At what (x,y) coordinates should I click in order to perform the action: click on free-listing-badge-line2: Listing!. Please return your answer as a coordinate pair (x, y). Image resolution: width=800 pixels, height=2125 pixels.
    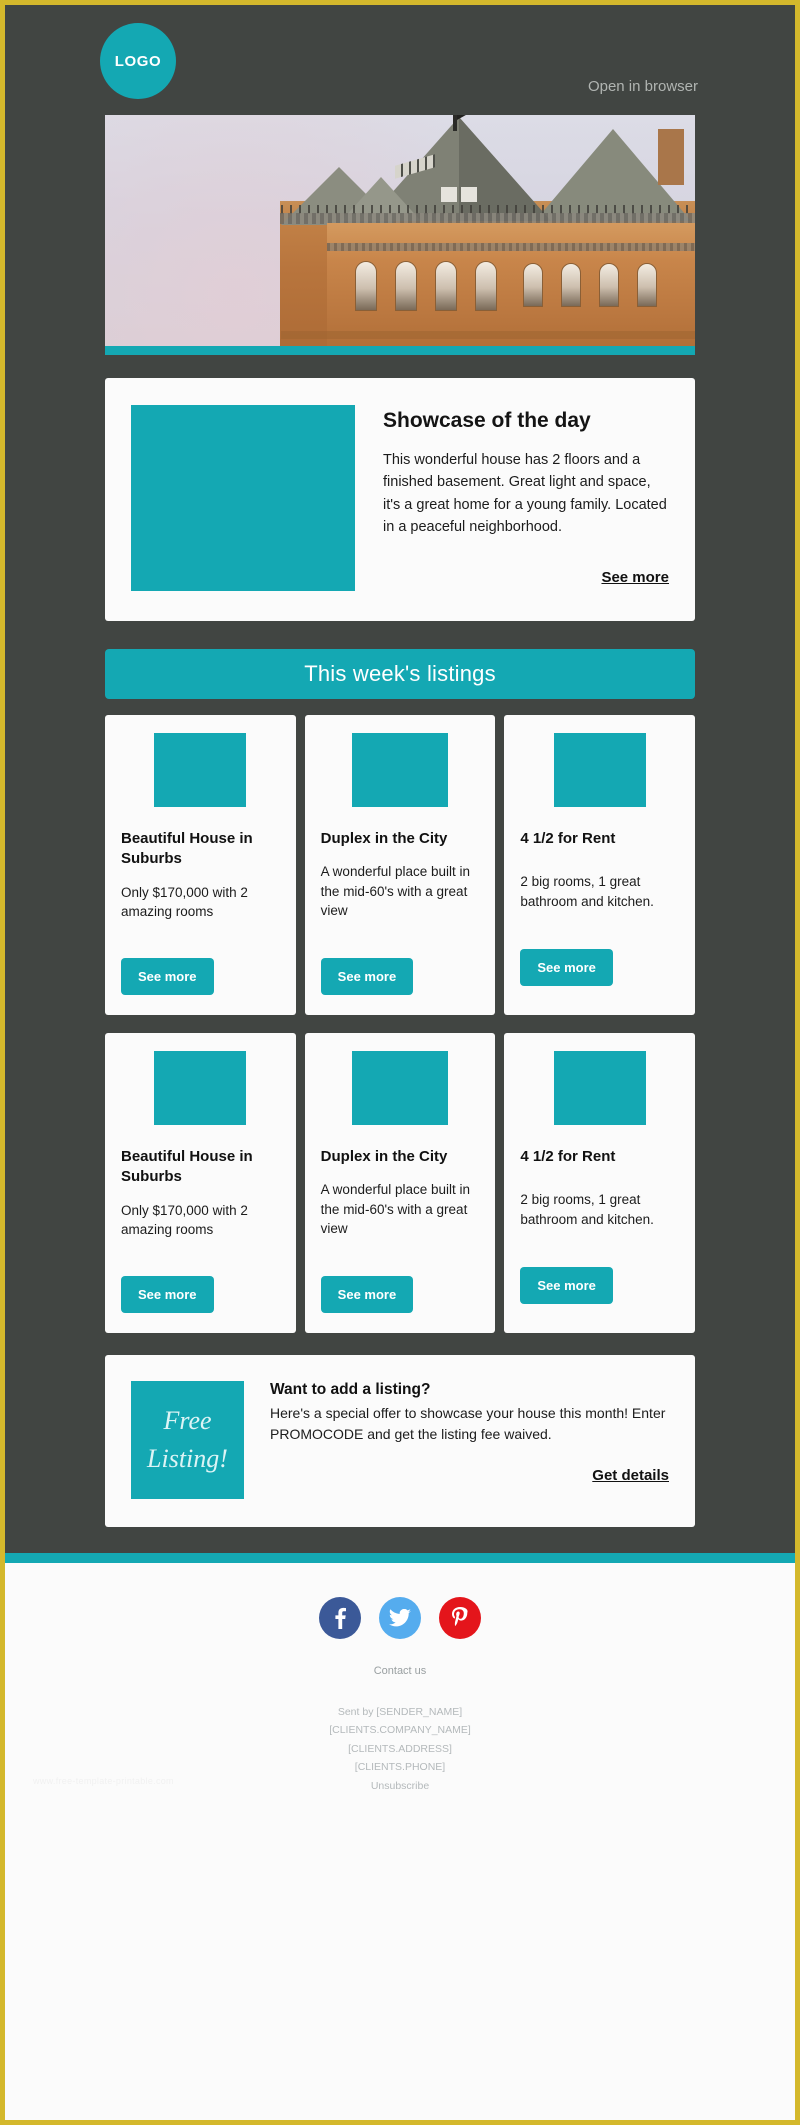
    Looking at the image, I should click on (187, 1458).